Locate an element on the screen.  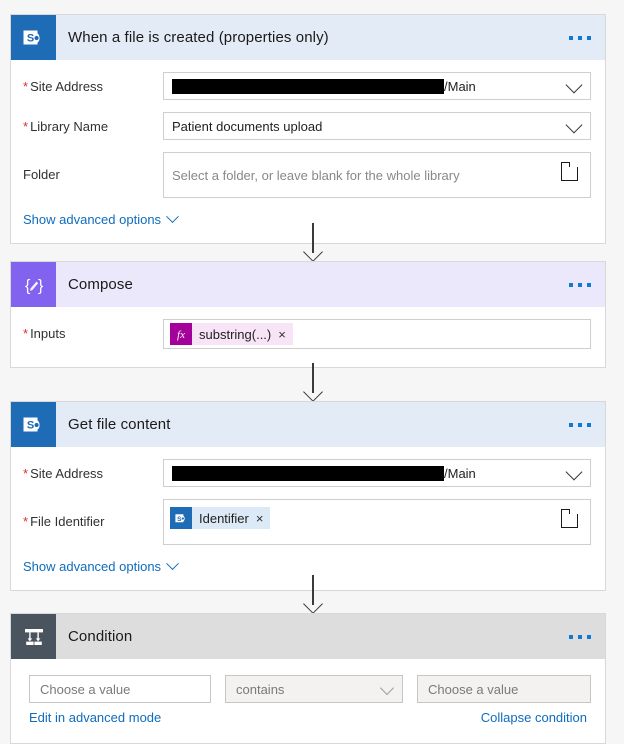
field-row-file-identifier: * File Identifier S Identifier × is located at coordinates (308, 522).